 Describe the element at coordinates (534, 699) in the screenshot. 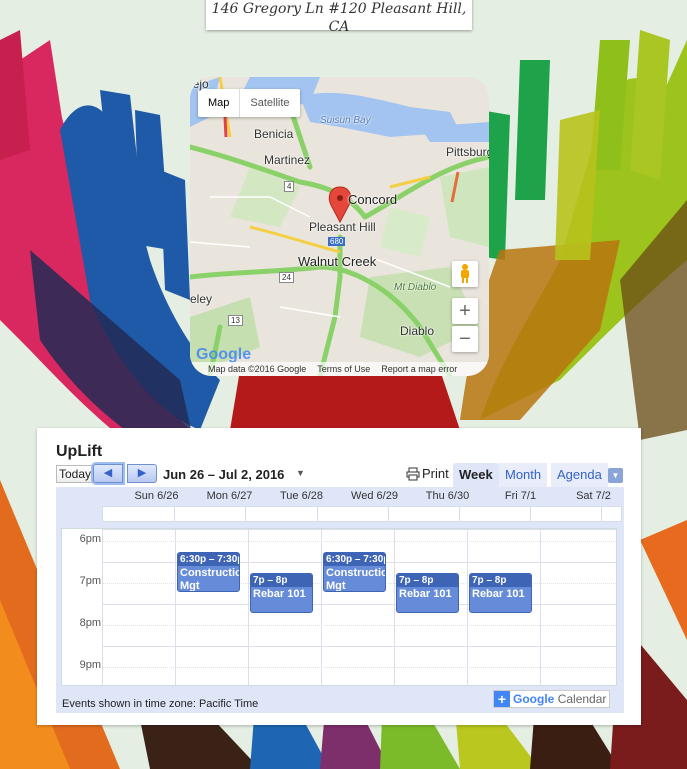

I see `google-wordmark: Google` at that location.